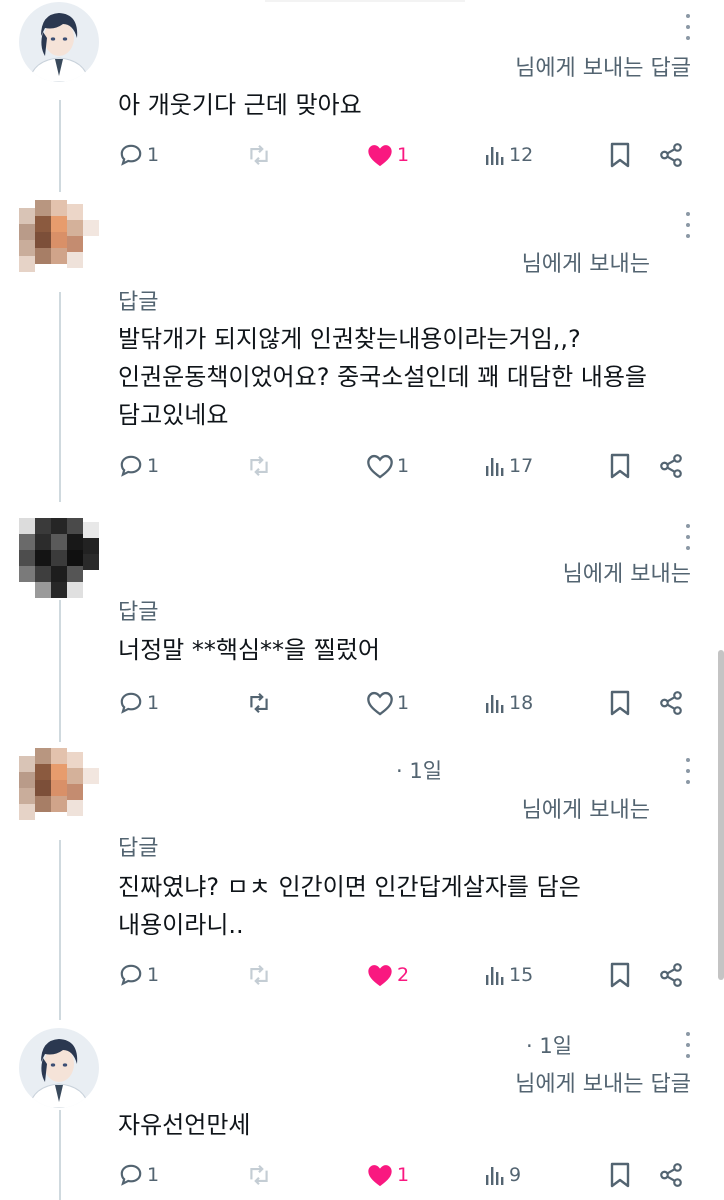 The image size is (724, 1200). Describe the element at coordinates (398, 650) in the screenshot. I see `reply-text: 너정말 **핵심**을 찔렀어` at that location.